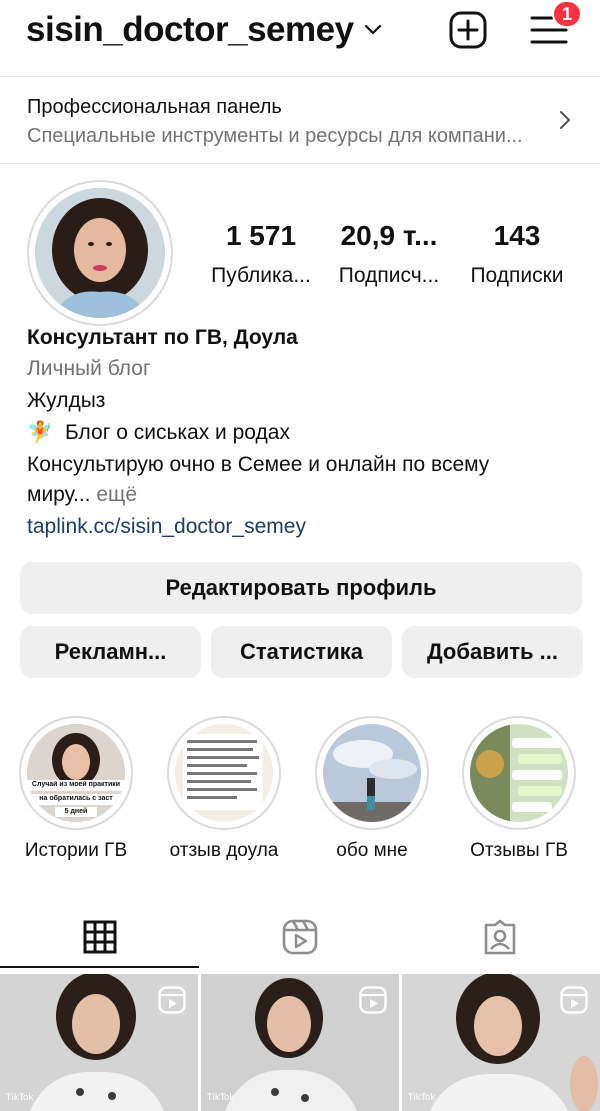 The image size is (600, 1111). What do you see at coordinates (301, 652) in the screenshot?
I see `insights-button: Статистика` at bounding box center [301, 652].